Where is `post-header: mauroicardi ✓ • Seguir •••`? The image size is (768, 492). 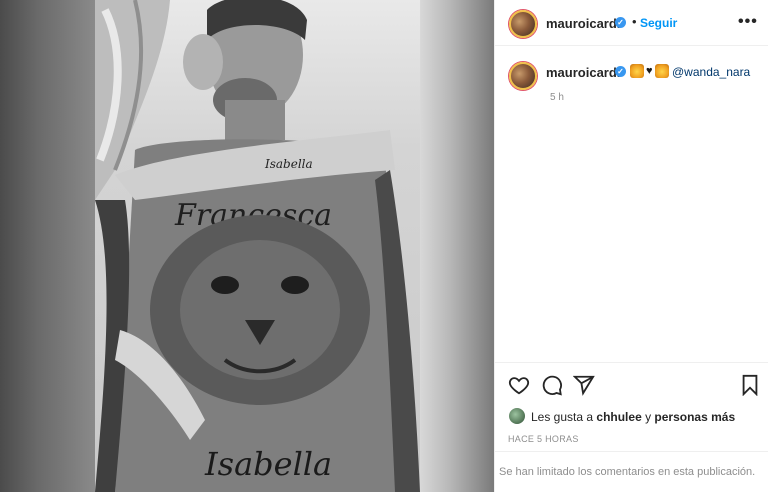 post-header: mauroicardi ✓ • Seguir ••• is located at coordinates (631, 23).